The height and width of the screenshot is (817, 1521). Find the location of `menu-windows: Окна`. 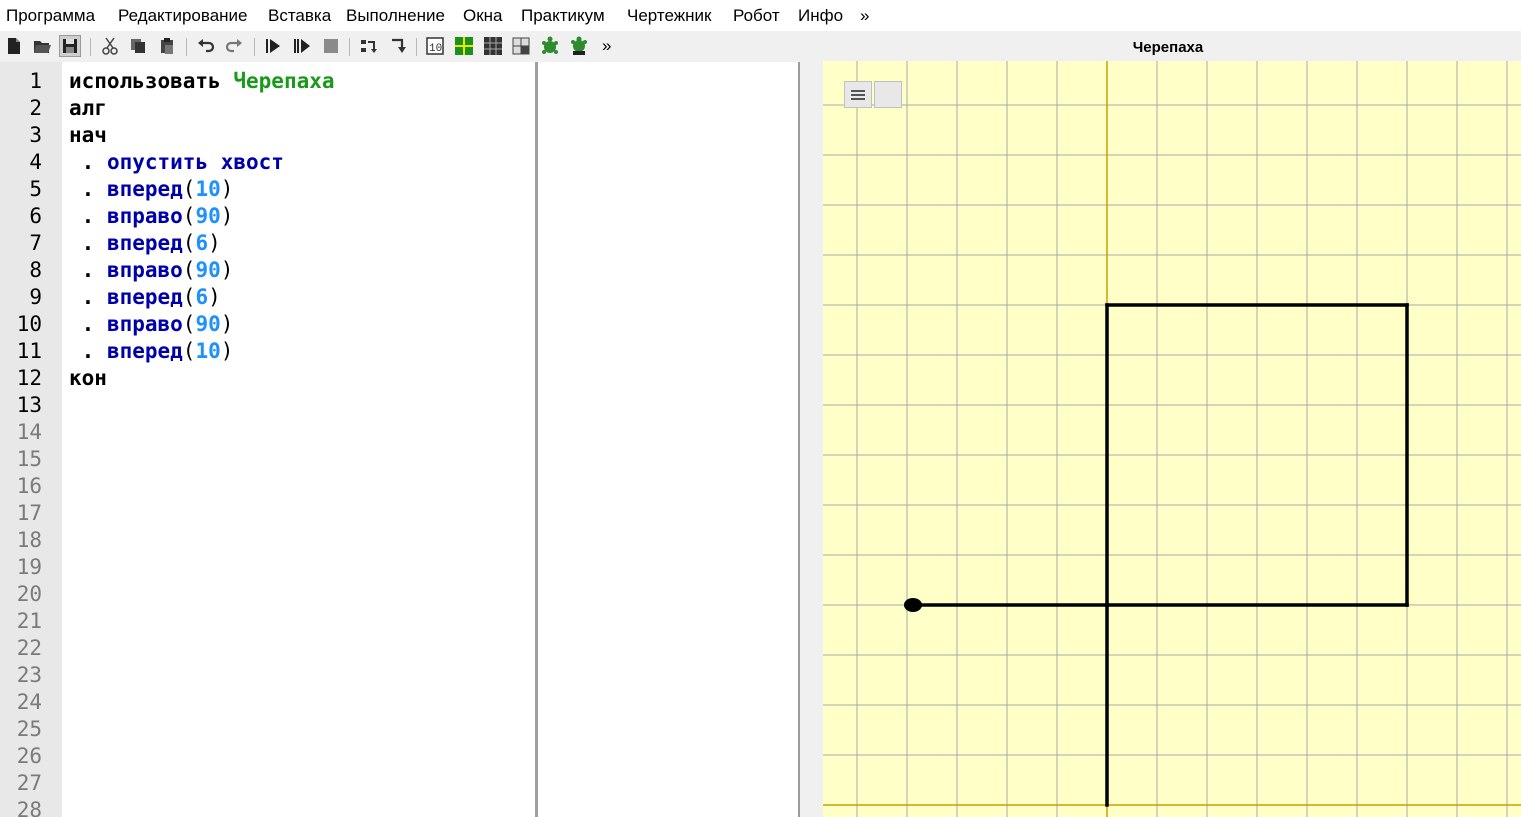

menu-windows: Окна is located at coordinates (483, 16).